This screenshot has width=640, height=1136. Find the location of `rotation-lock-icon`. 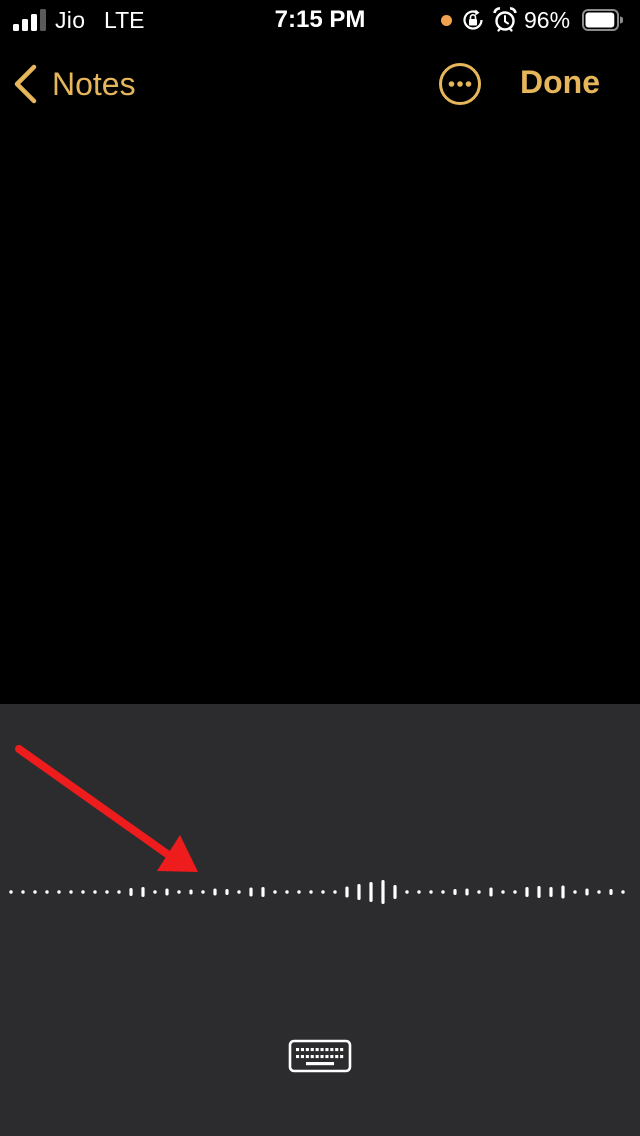

rotation-lock-icon is located at coordinates (473, 19).